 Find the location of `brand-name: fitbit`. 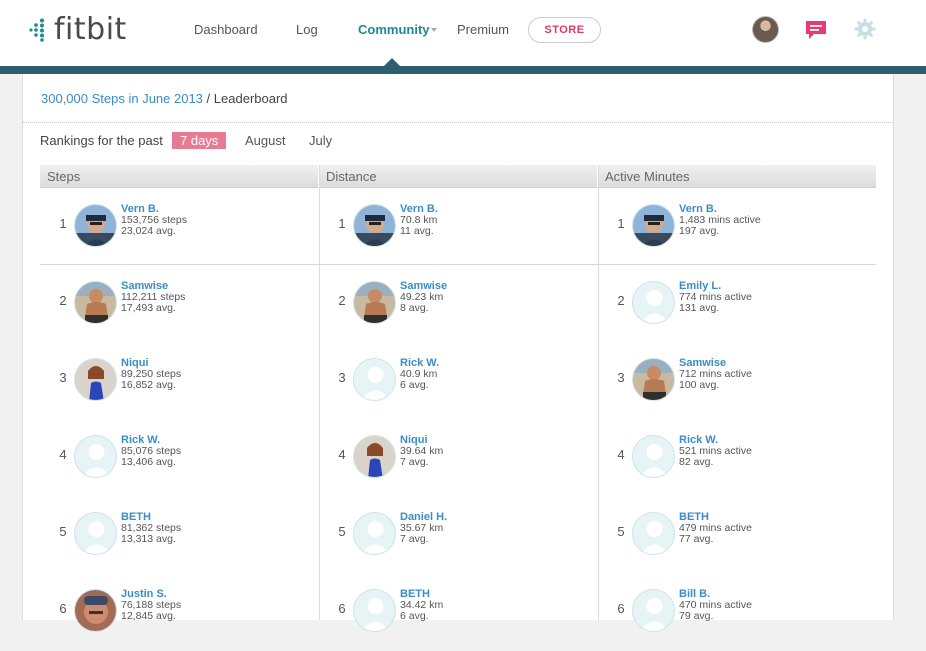

brand-name: fitbit is located at coordinates (90, 29).